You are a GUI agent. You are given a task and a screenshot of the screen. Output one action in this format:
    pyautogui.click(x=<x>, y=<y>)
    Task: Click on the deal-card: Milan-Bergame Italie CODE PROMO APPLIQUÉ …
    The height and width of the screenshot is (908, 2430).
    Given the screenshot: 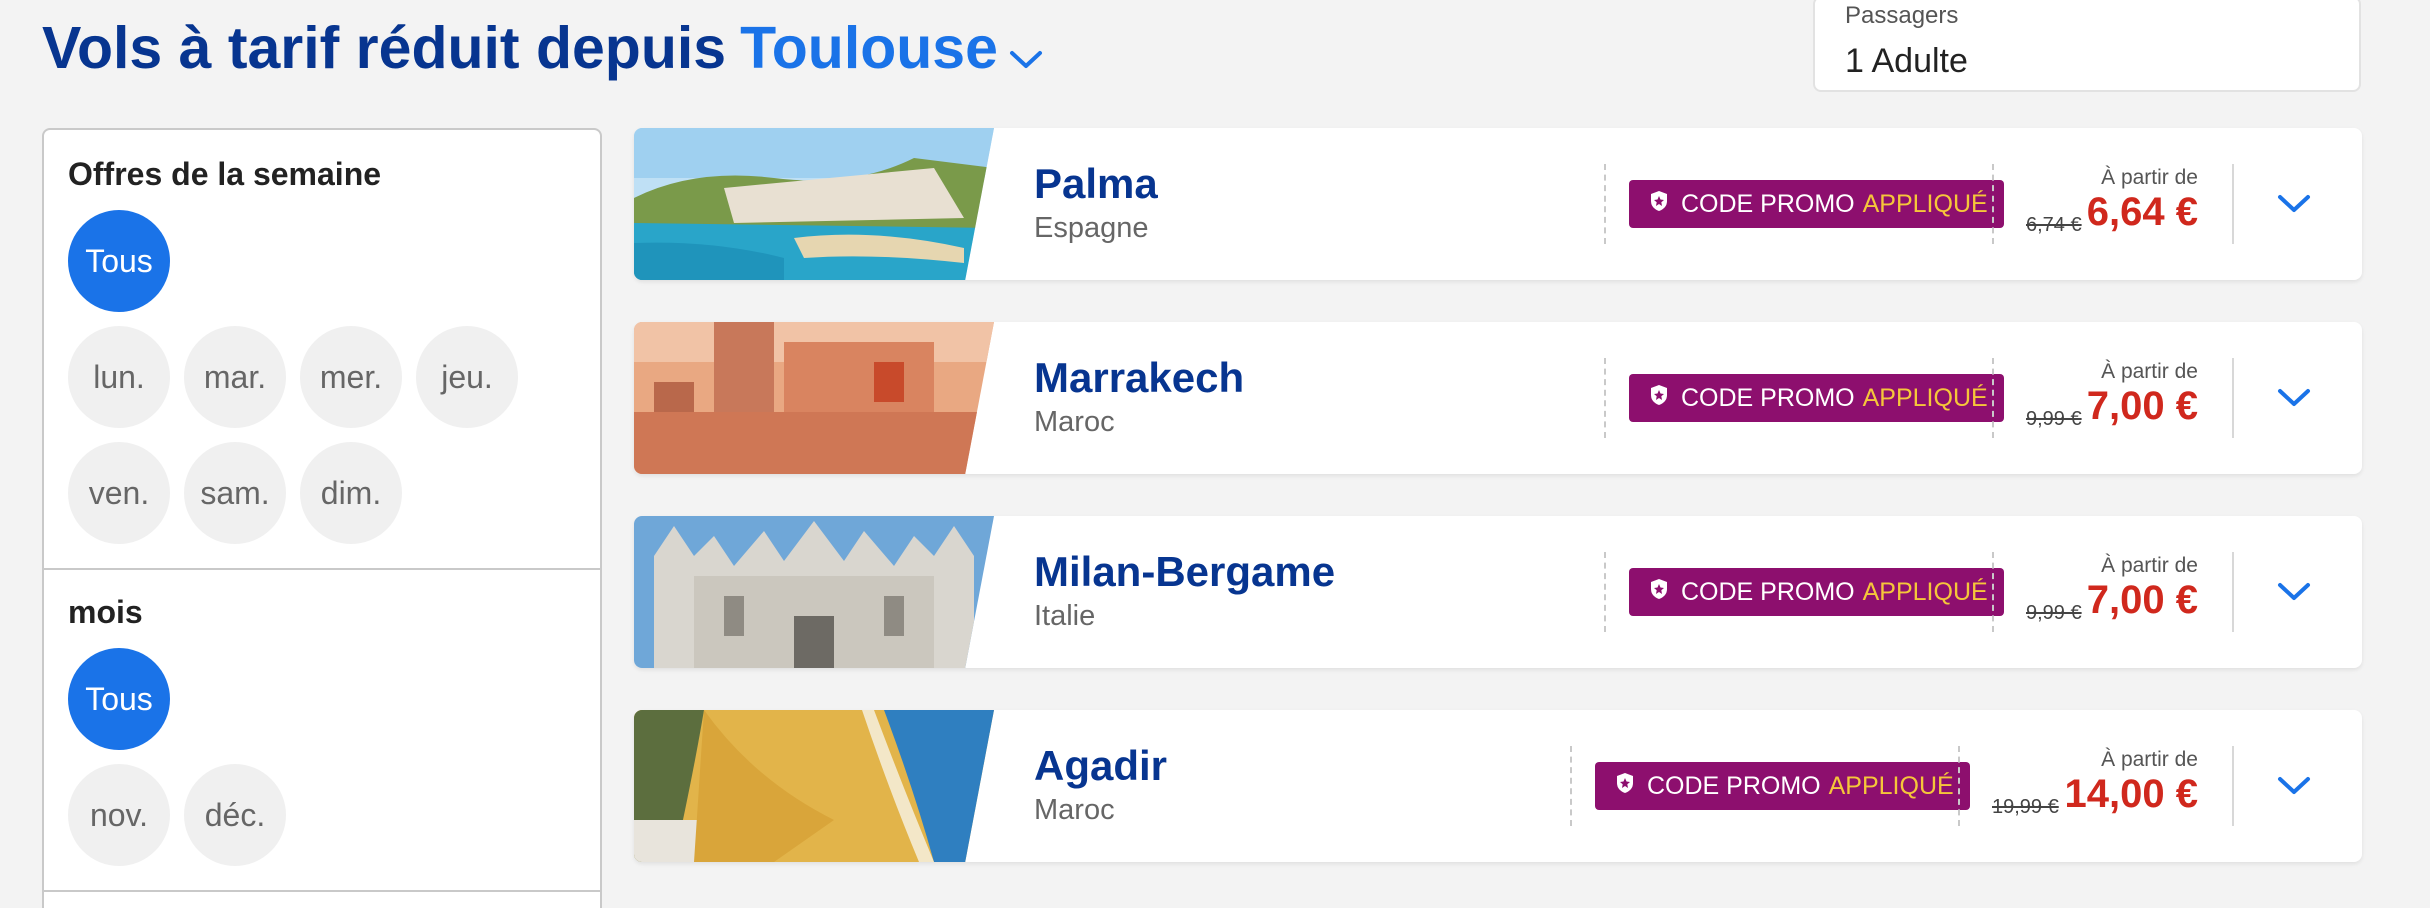 What is the action you would take?
    pyautogui.click(x=1498, y=592)
    